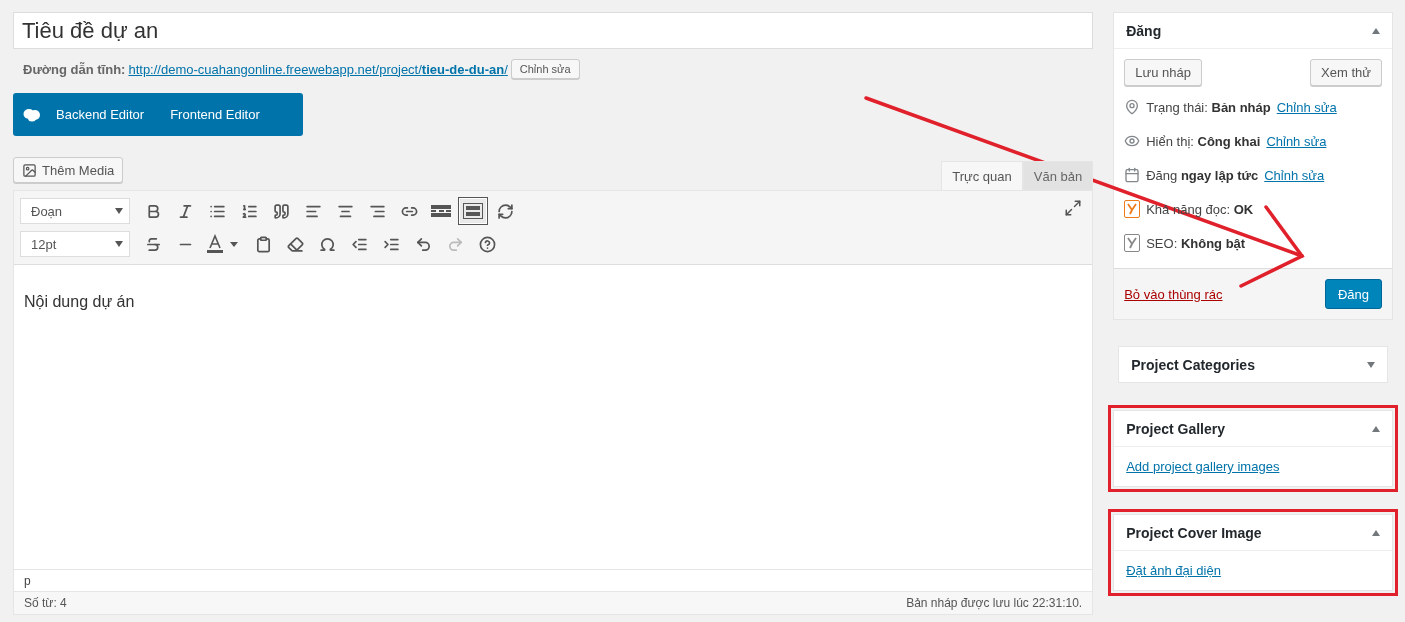 The image size is (1405, 622). What do you see at coordinates (553, 30) in the screenshot?
I see `title-field: Tiêu đề dự an` at bounding box center [553, 30].